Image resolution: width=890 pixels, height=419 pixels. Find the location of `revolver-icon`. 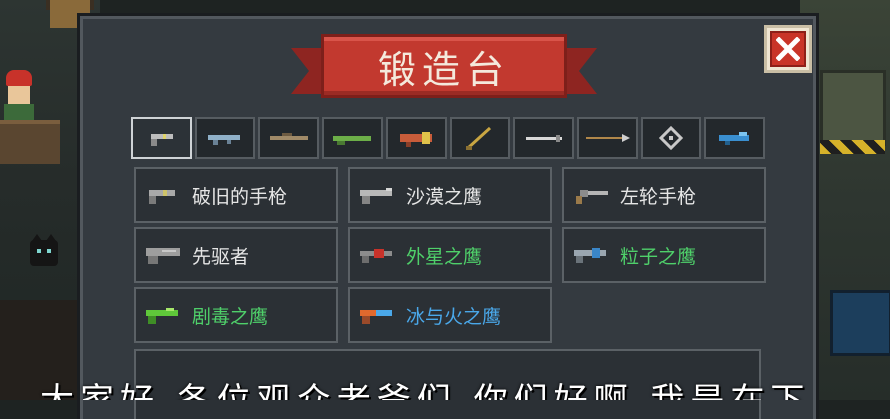

revolver-icon is located at coordinates (592, 197).